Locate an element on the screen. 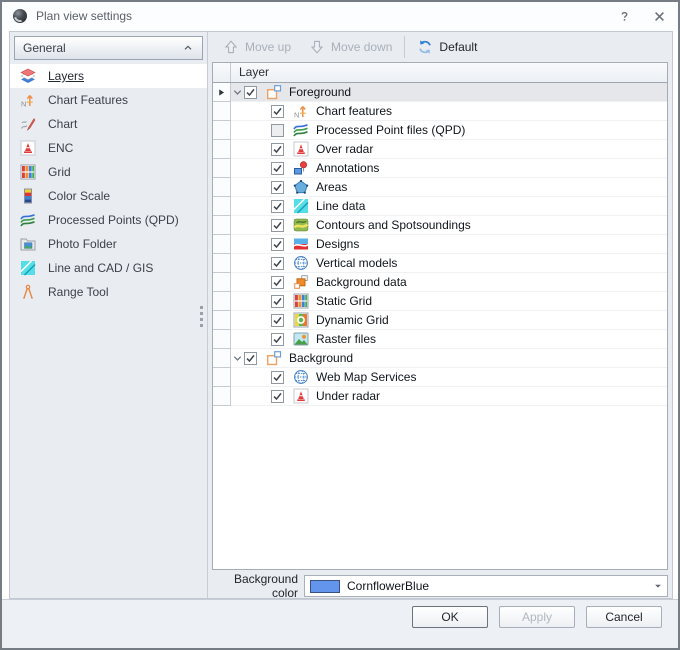  sidebar-item-photo-folder: Photo Folder is located at coordinates (108, 244).